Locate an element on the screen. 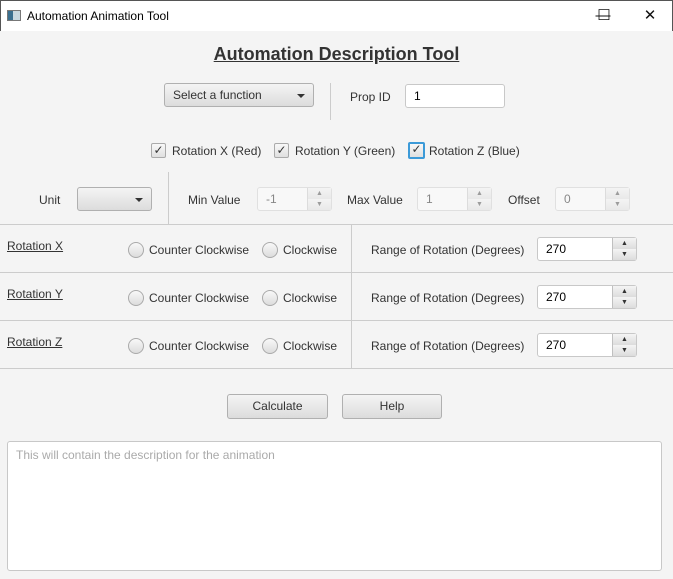 This screenshot has height=579, width=673. rotation-y-range-spinner: 270 ▲ ▼ is located at coordinates (587, 297).